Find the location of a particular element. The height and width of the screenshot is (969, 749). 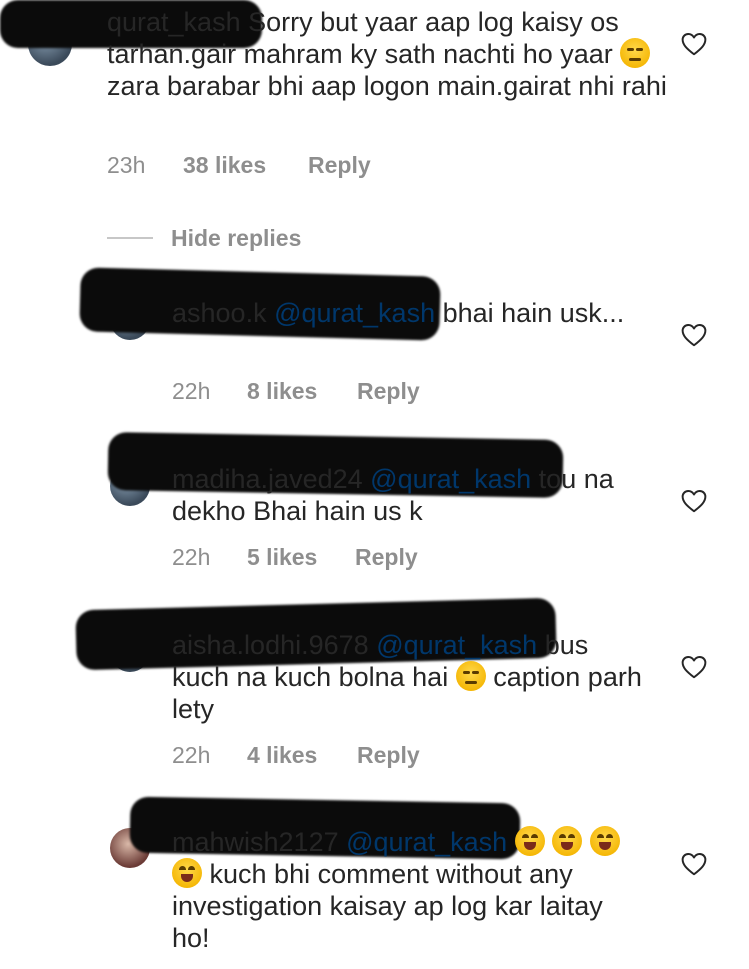

reply-meta: 22h 5 likes Reply is located at coordinates (295, 557).